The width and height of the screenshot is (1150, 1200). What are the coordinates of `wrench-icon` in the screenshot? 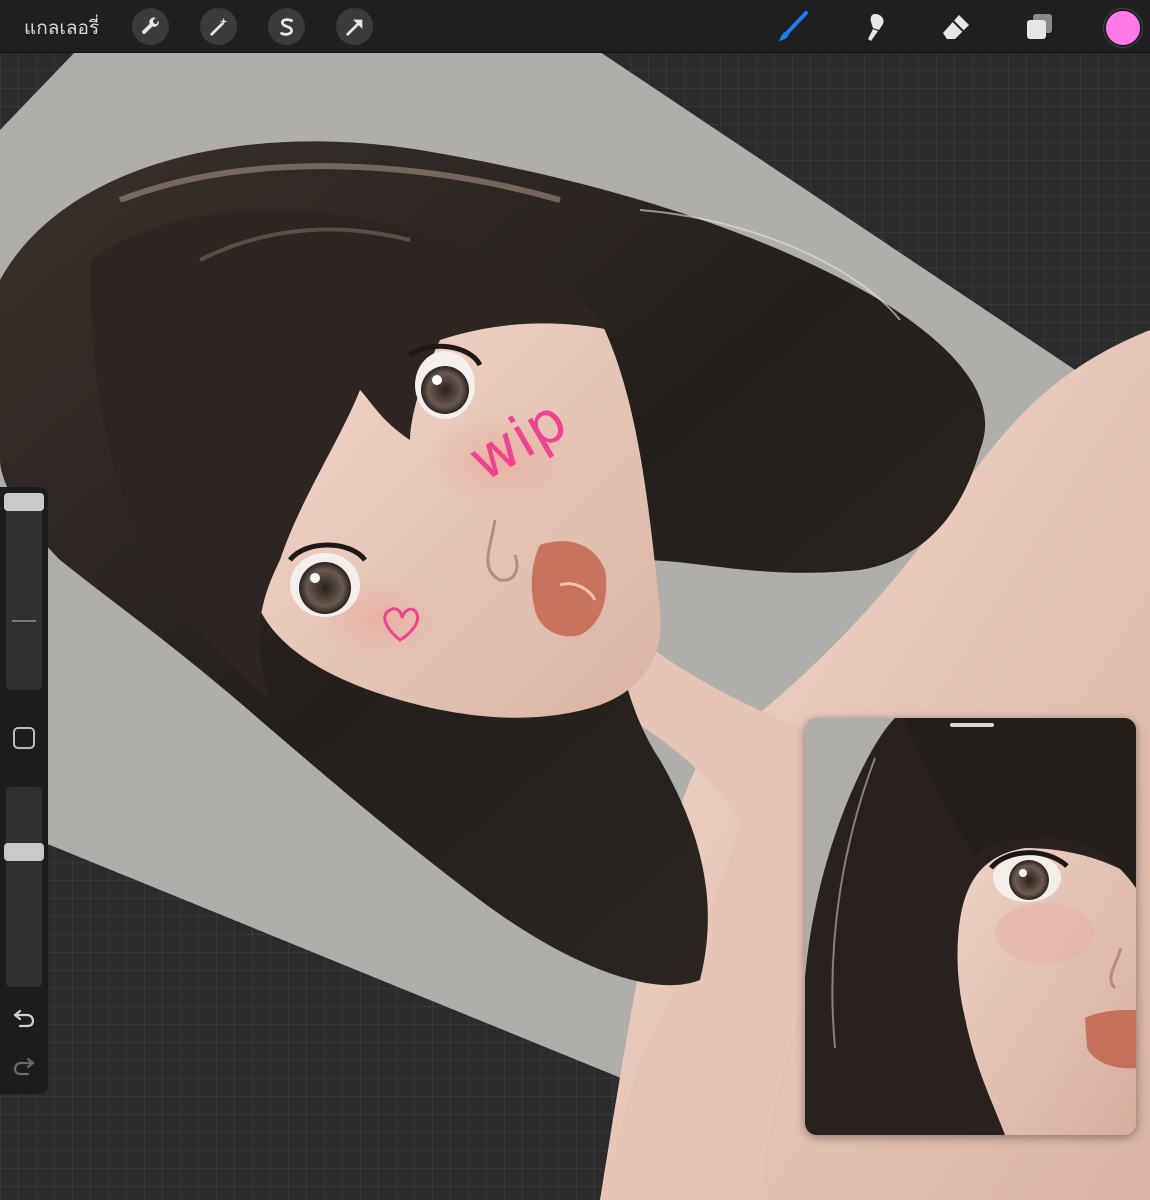 It's located at (150, 25).